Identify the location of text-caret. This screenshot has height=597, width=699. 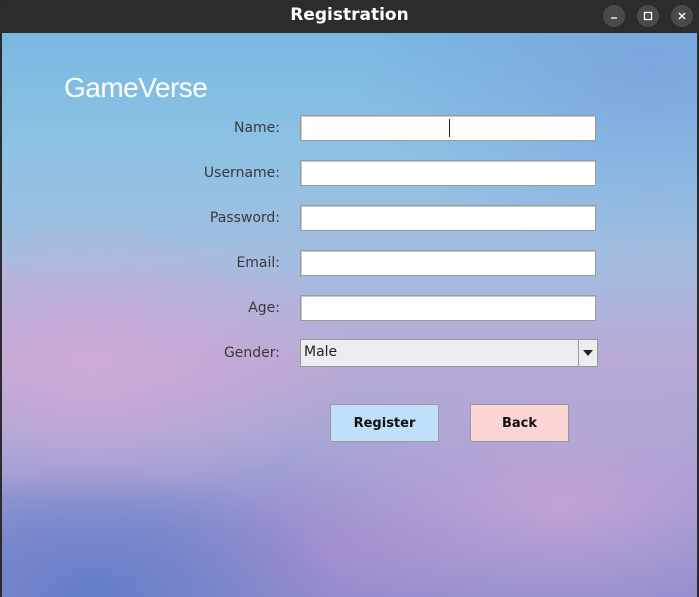
(449, 128).